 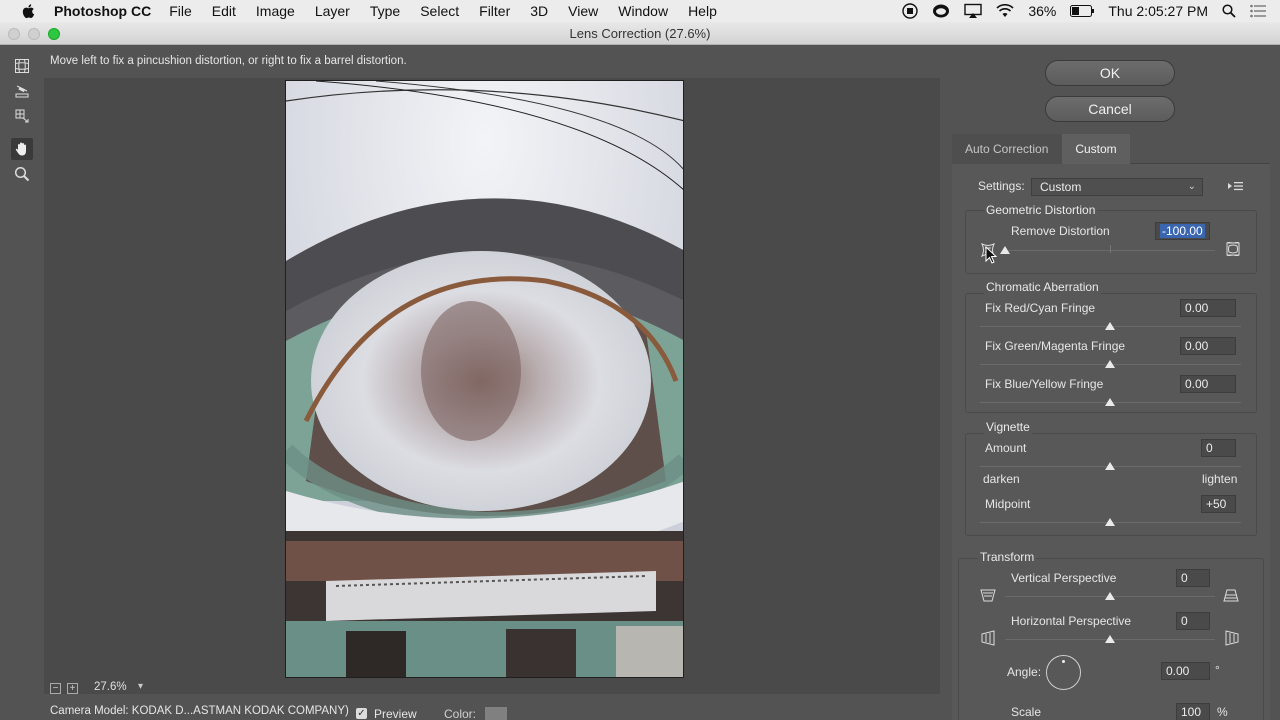 I want to click on remove-distortion-value: -100.00, so click(x=1182, y=231).